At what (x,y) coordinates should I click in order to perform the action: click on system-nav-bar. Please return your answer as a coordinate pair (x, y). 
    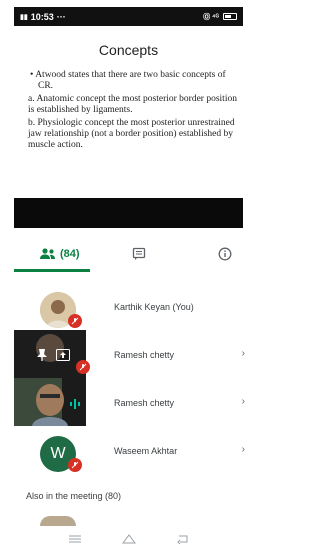
    Looking at the image, I should click on (128, 539).